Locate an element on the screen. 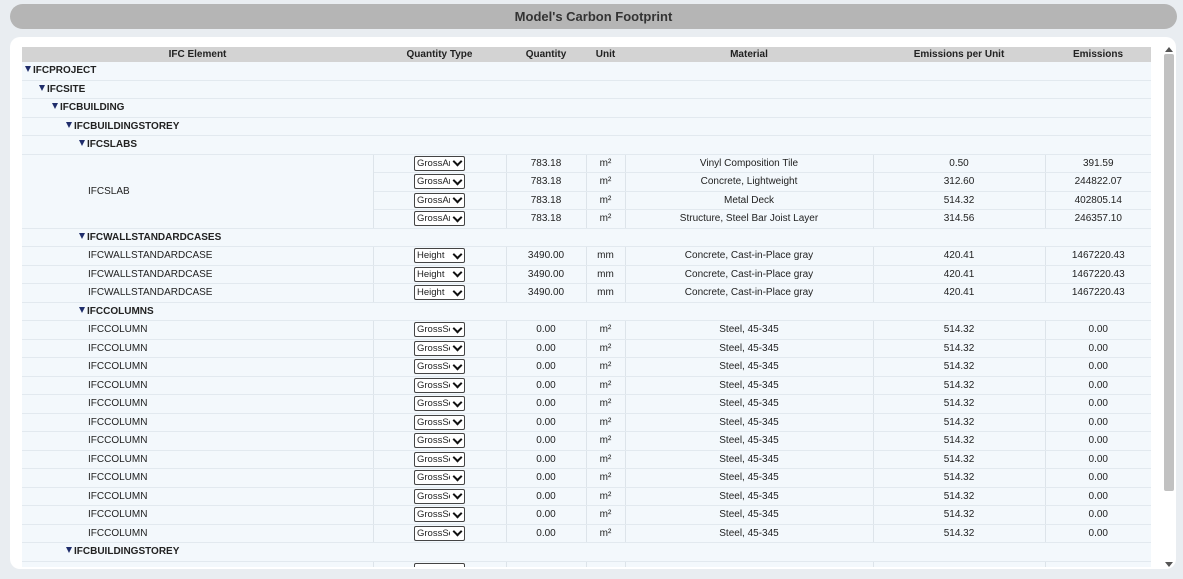 The width and height of the screenshot is (1183, 579). material-cell: Concrete, Cast-in-Place gray is located at coordinates (749, 293).